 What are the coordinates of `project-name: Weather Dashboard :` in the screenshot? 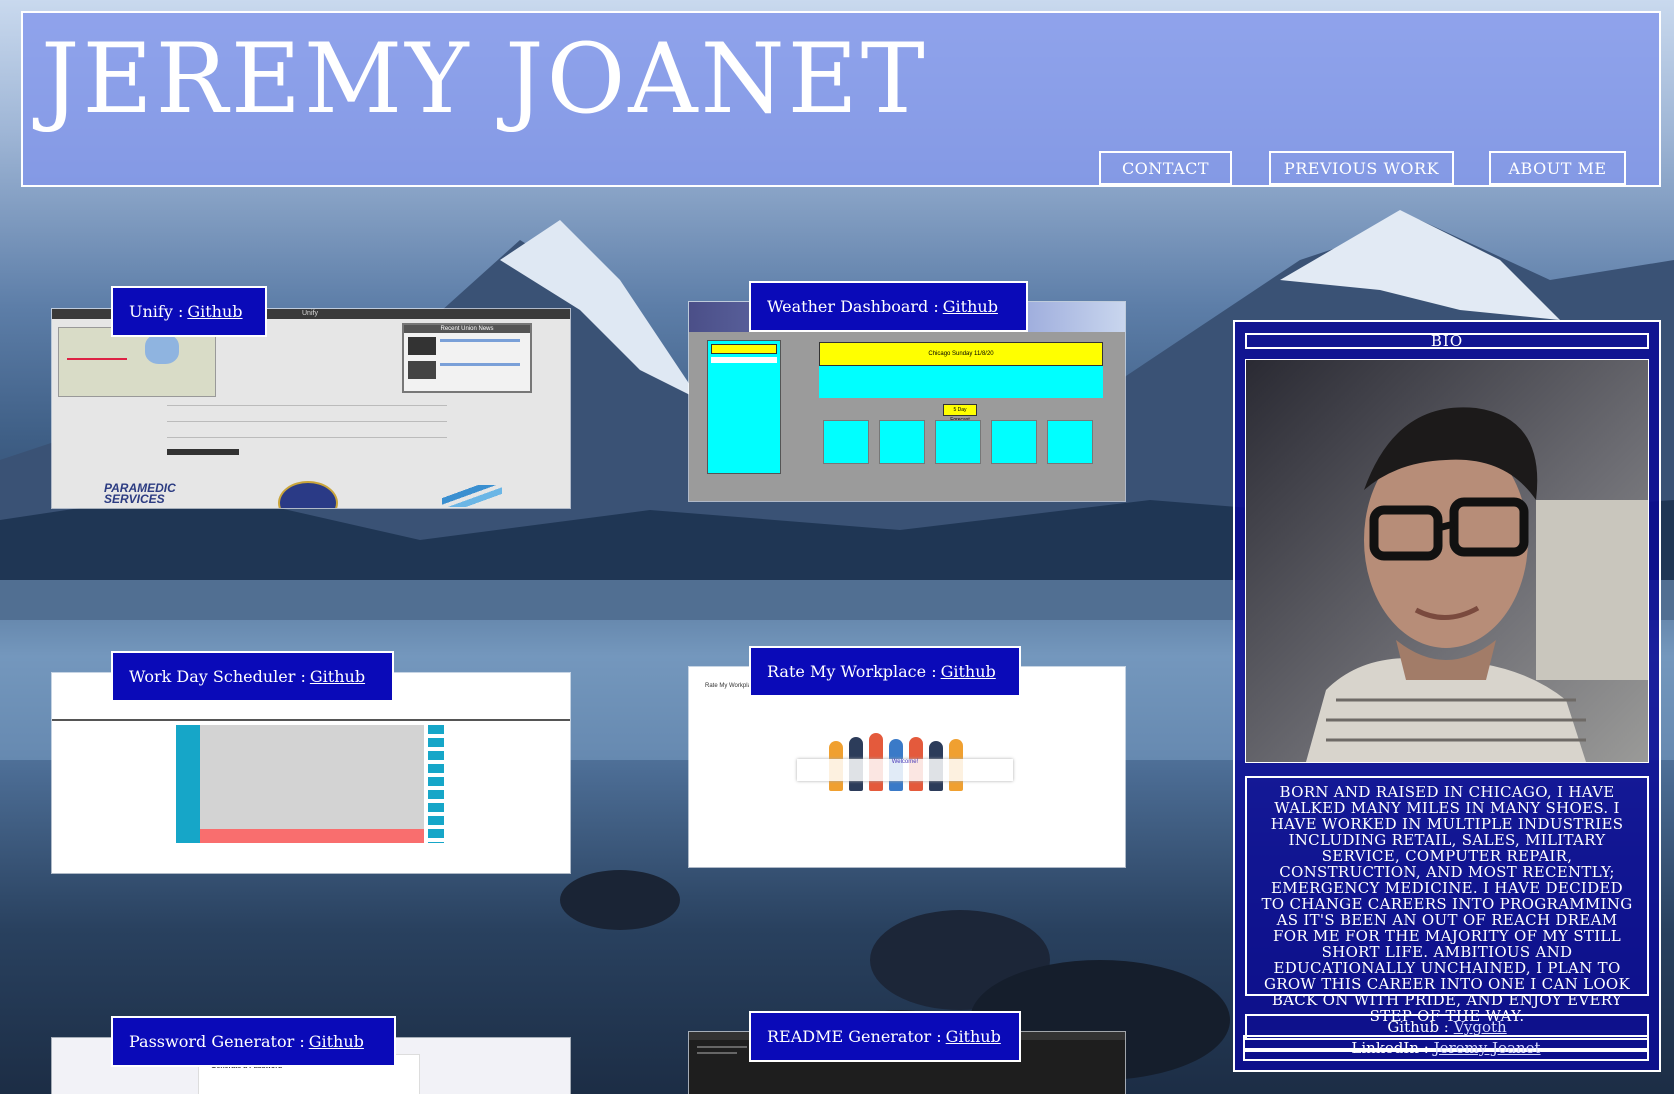 It's located at (853, 306).